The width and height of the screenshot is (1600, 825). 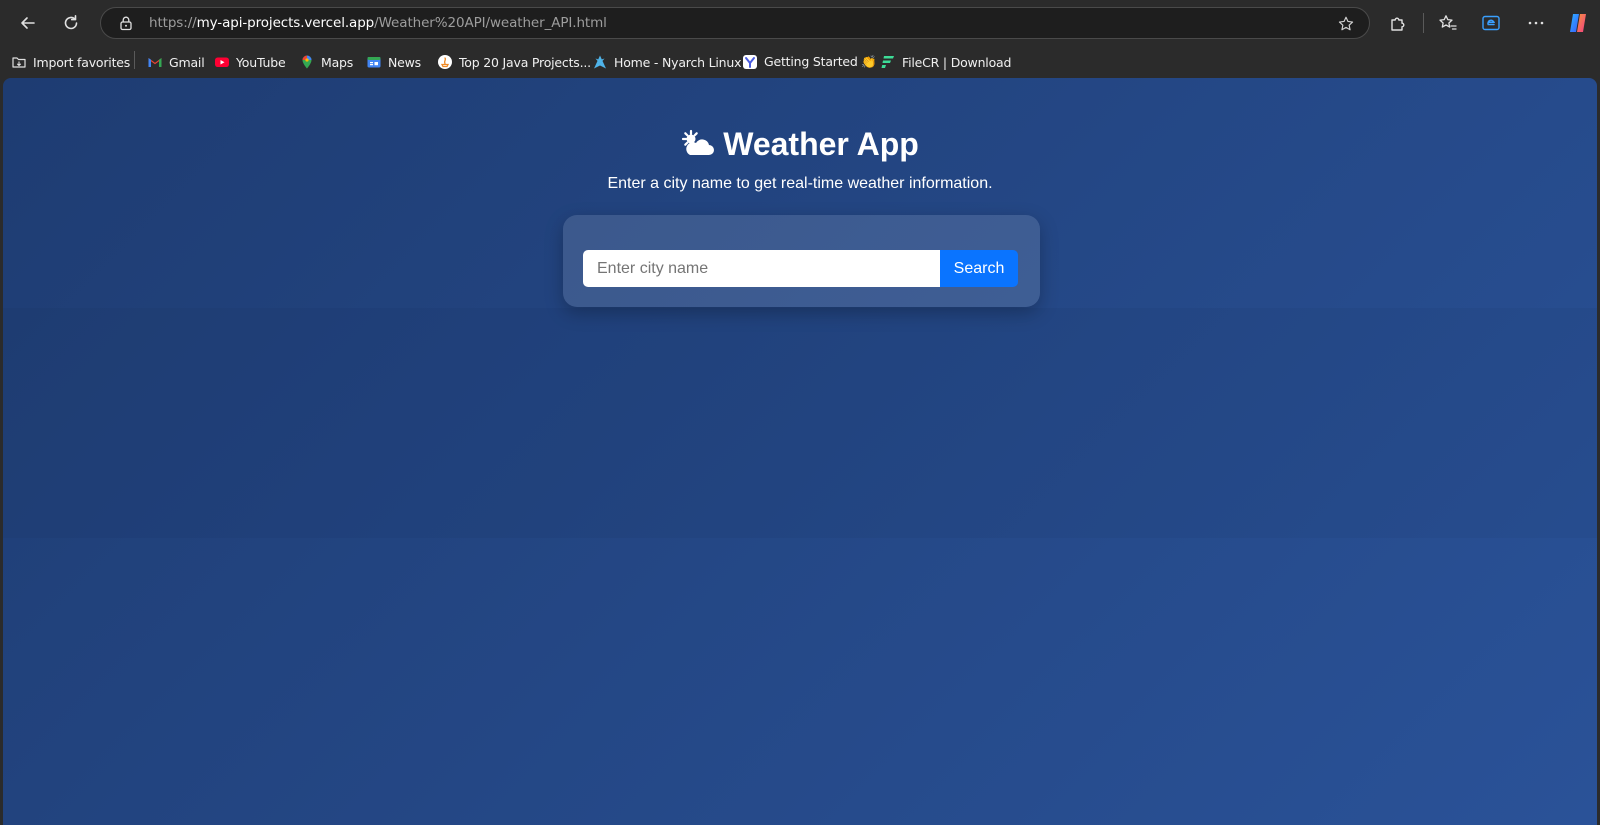 I want to click on url-host: my-api-projects.vercel.app, so click(x=285, y=23).